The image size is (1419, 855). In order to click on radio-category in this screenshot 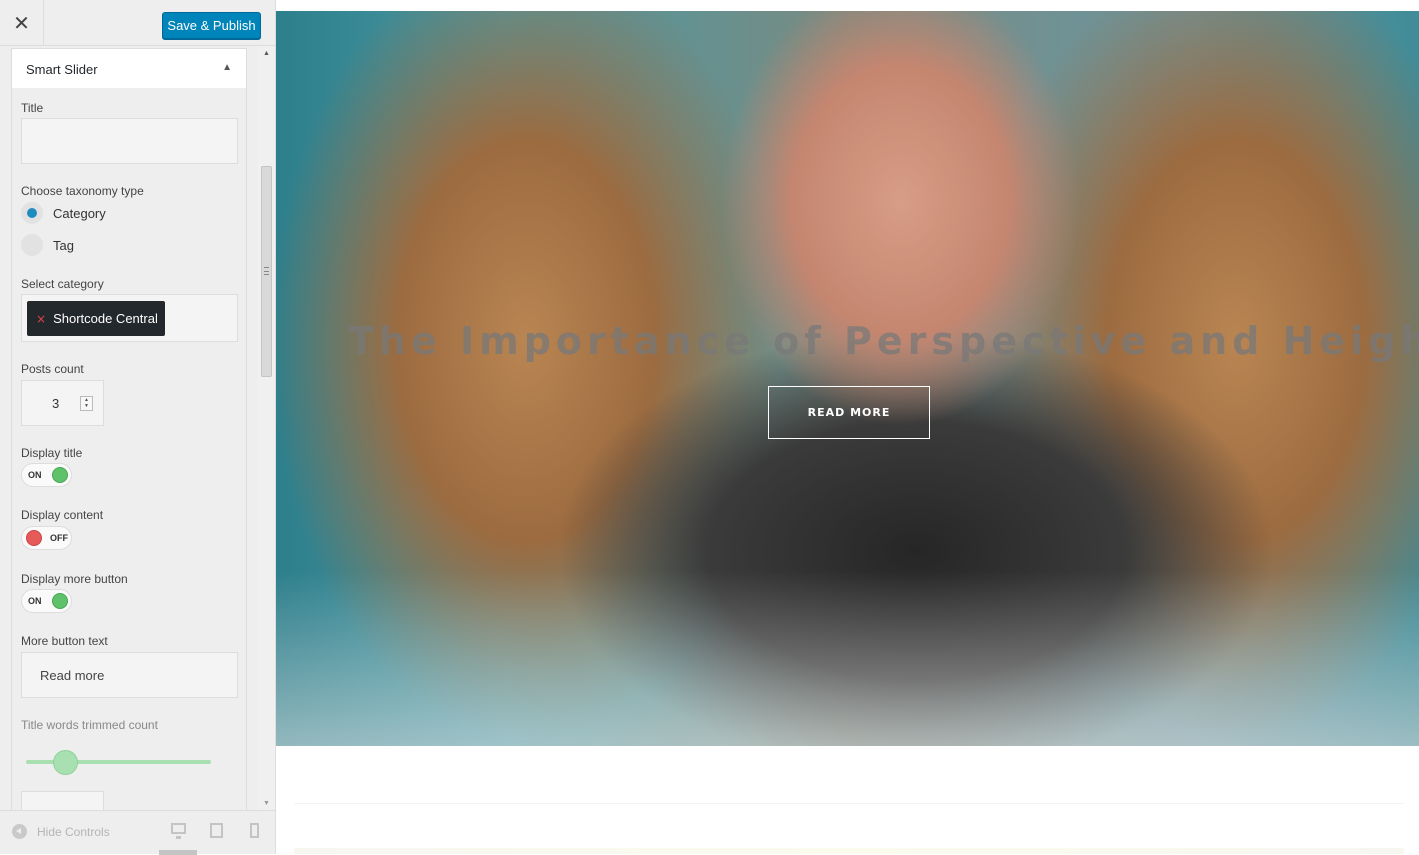, I will do `click(32, 213)`.